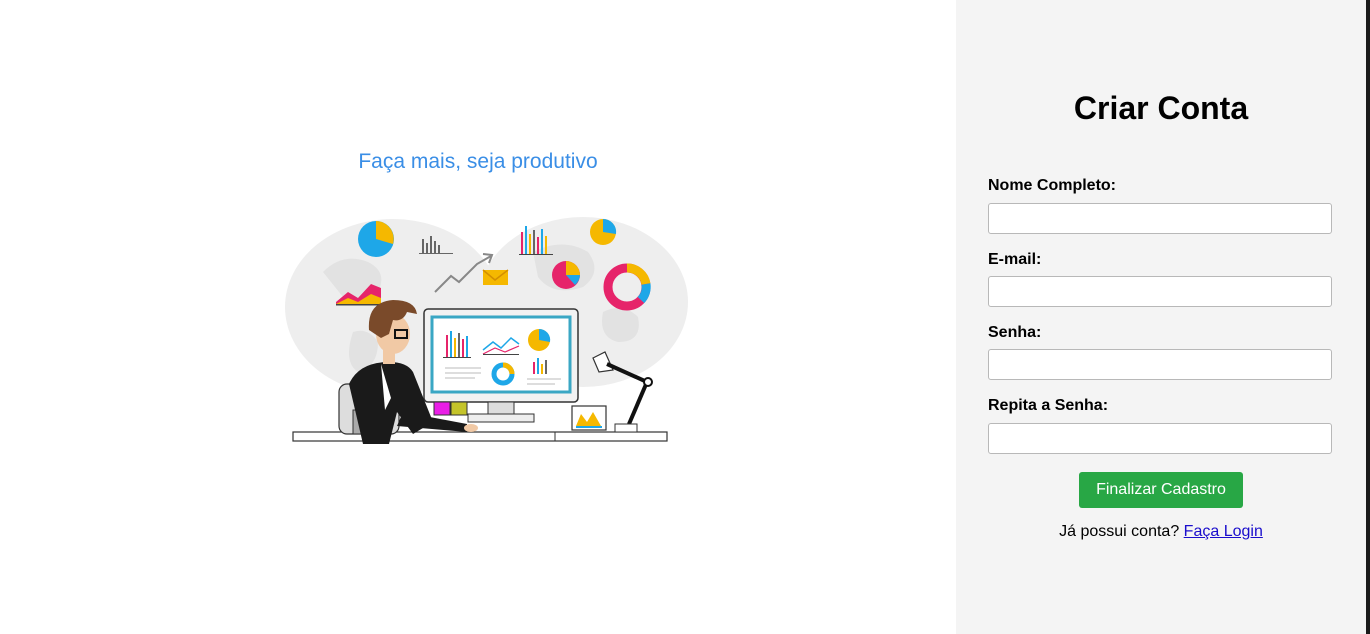 This screenshot has height=634, width=1370. What do you see at coordinates (1161, 490) in the screenshot?
I see `finish-signup-button: Finalizar Cadastro` at bounding box center [1161, 490].